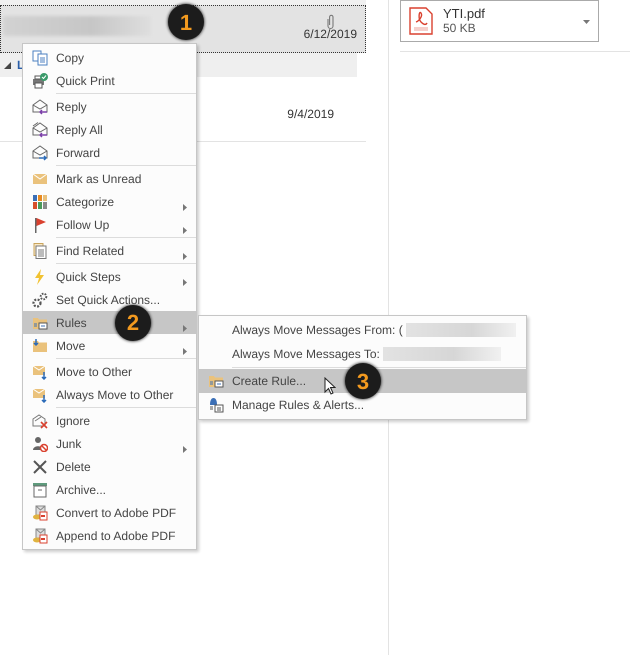  Describe the element at coordinates (90, 251) in the screenshot. I see `menu-item-label: Find Related` at that location.